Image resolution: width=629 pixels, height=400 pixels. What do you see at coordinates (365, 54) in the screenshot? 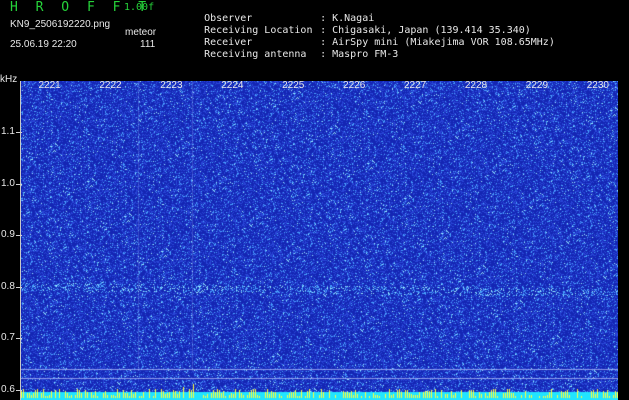
I see `info-value: Maspro FM-3` at bounding box center [365, 54].